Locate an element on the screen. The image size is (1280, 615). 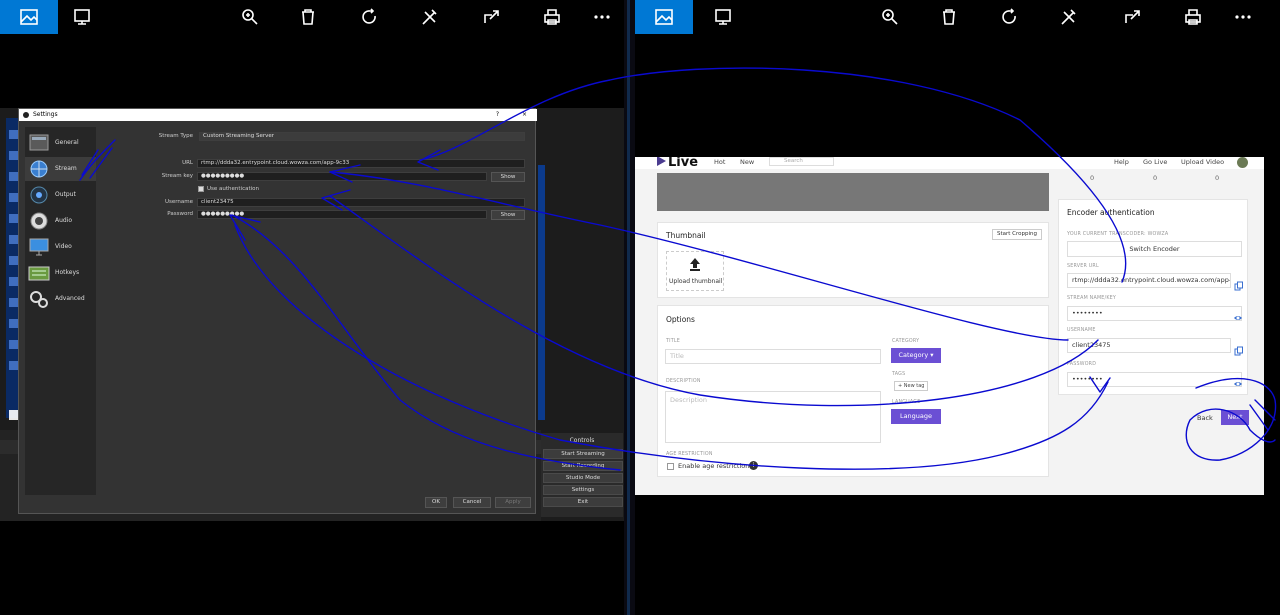
sidebar-item-video: Video is located at coordinates (60, 247).